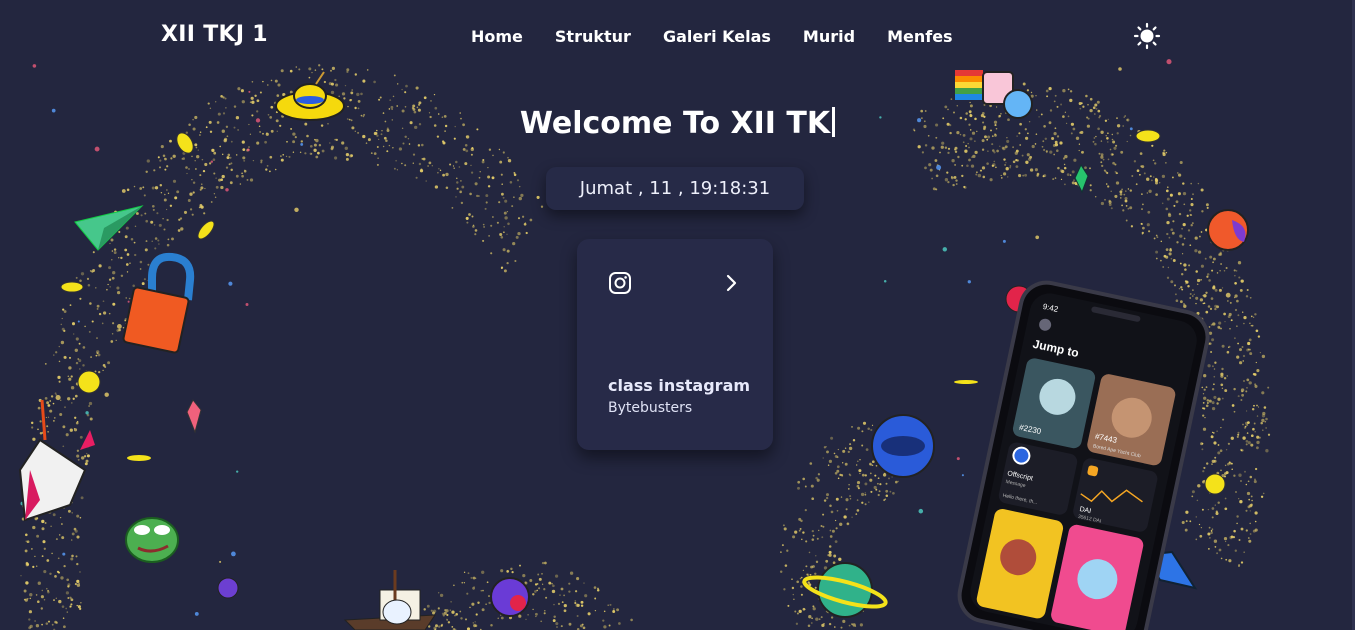 The image size is (1355, 630). Describe the element at coordinates (228, 588) in the screenshot. I see `planet-small-icon` at that location.